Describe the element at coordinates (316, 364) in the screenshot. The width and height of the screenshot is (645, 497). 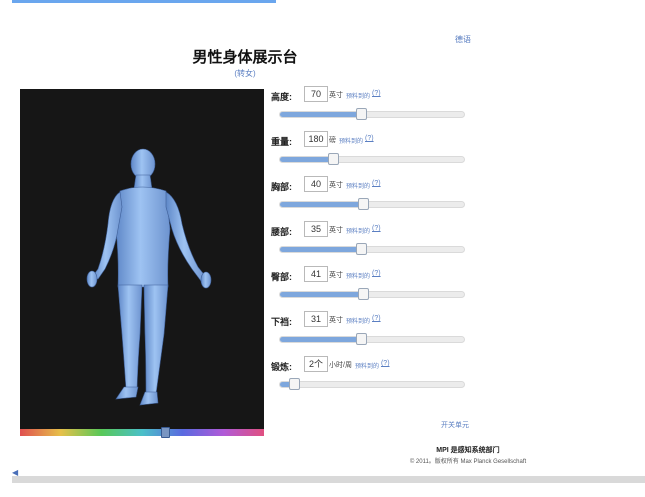
I see `exercise-input: 2个` at that location.